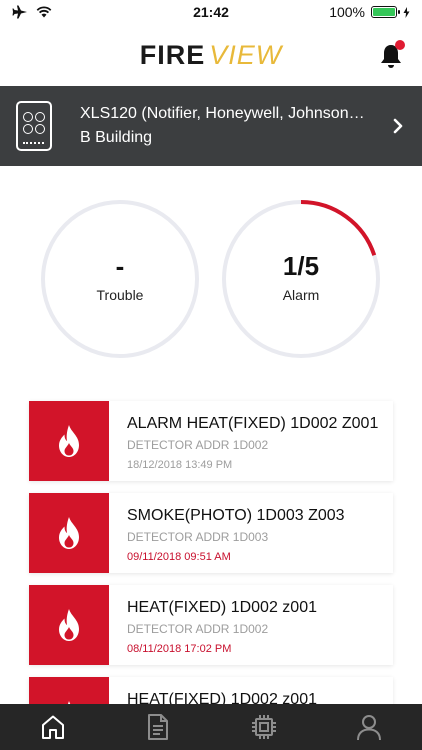 This screenshot has height=750, width=422. I want to click on trouble-label: Trouble, so click(120, 295).